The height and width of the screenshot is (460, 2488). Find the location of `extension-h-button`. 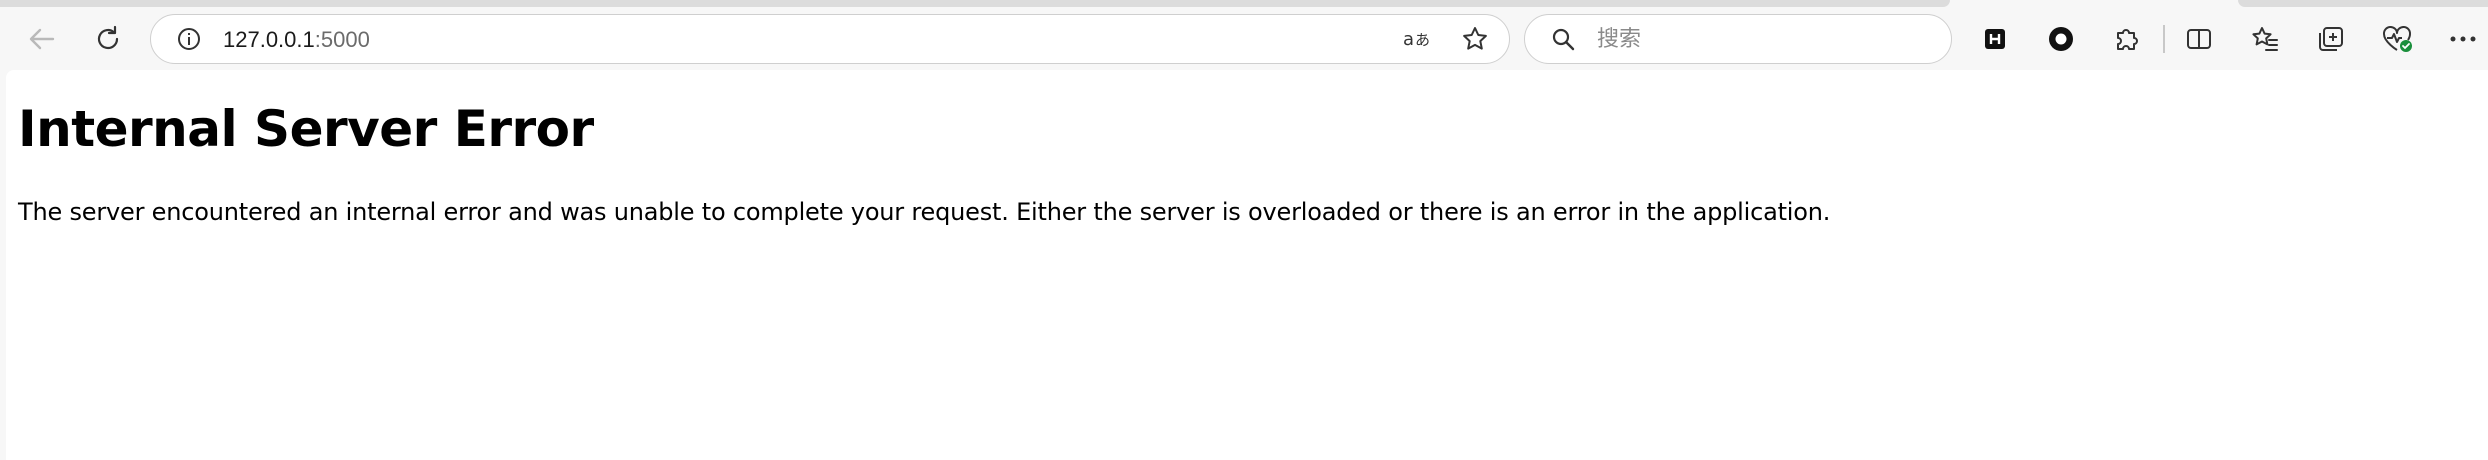

extension-h-button is located at coordinates (1995, 39).